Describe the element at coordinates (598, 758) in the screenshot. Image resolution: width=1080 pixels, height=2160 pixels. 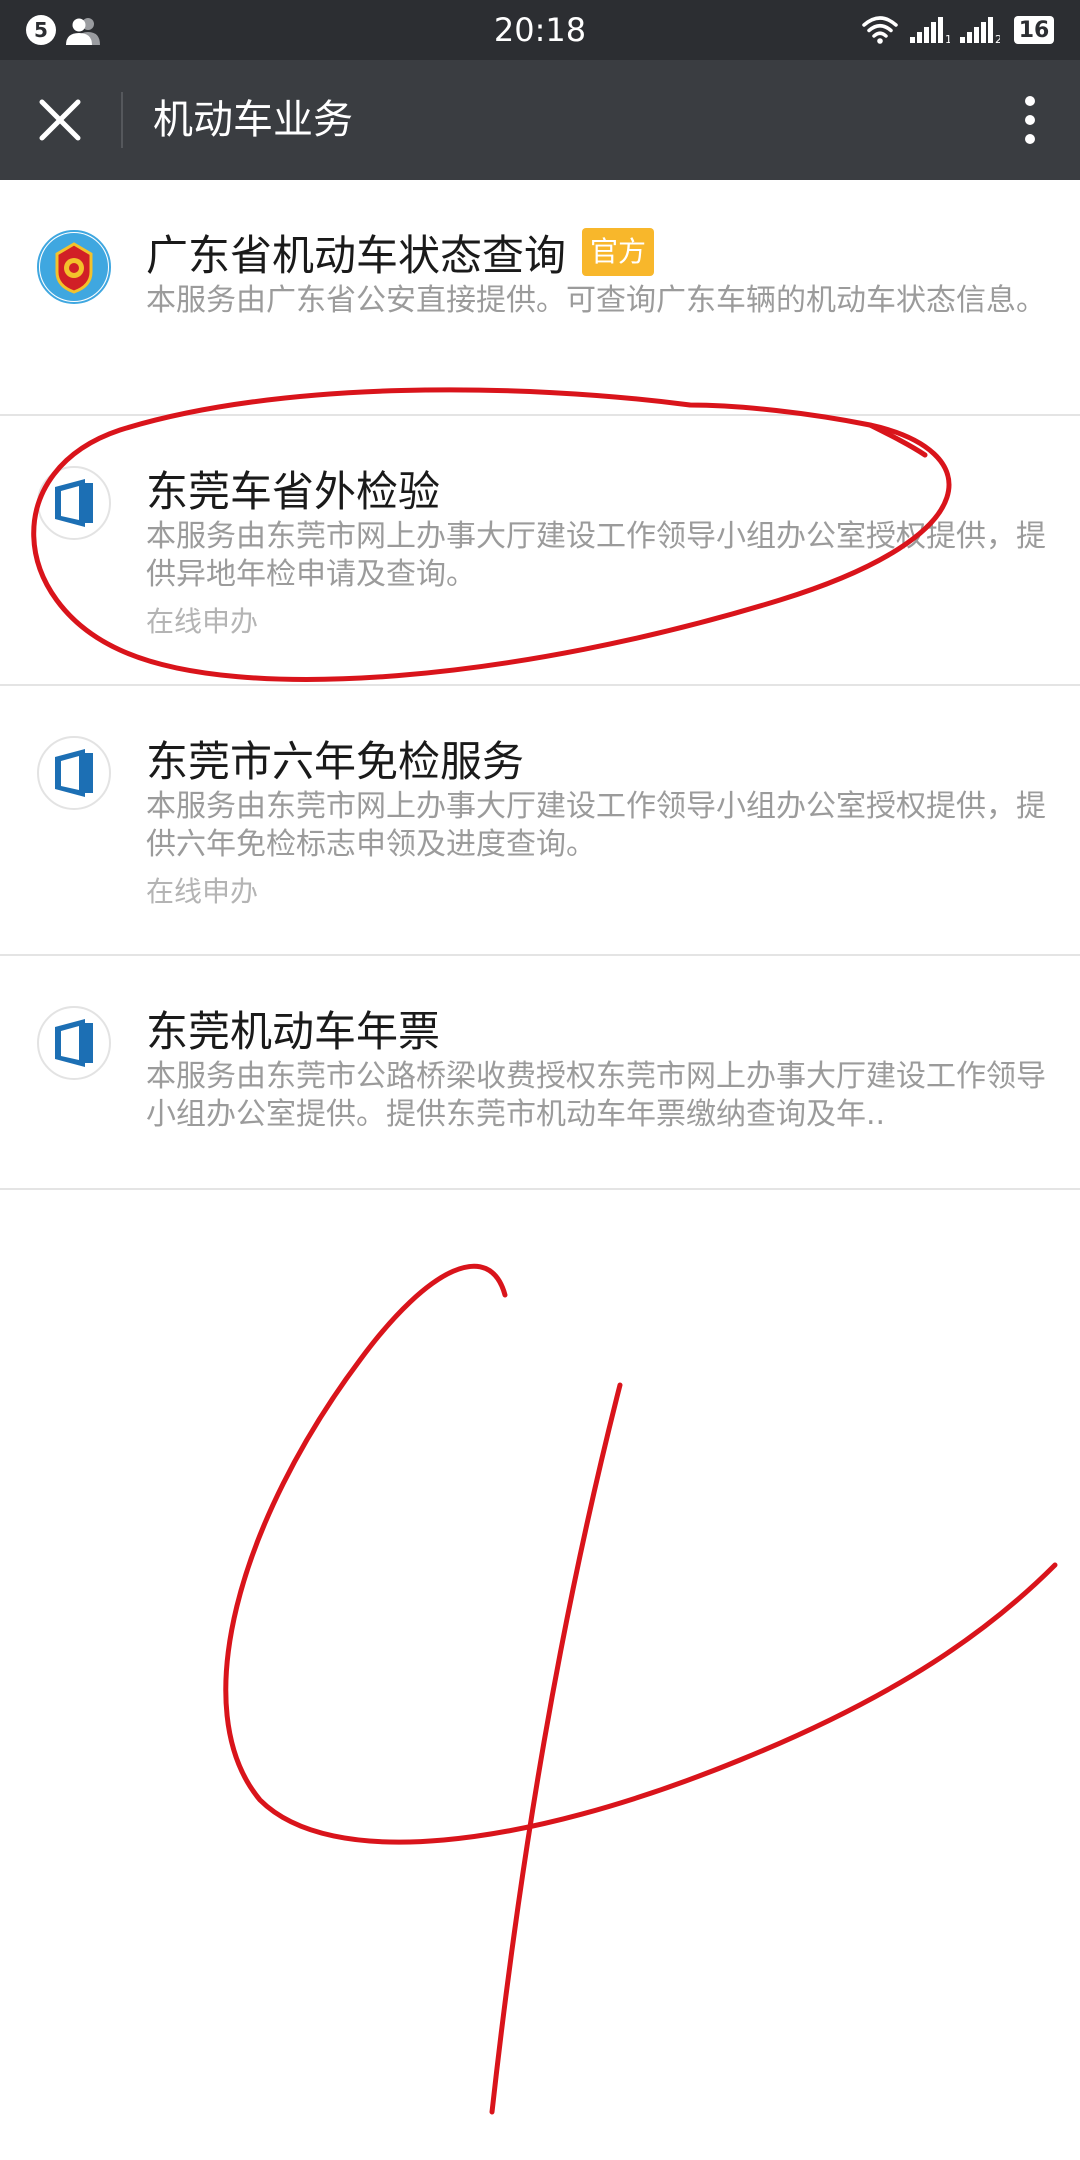
I see `service-title-row: 东莞市六年免检服务` at that location.